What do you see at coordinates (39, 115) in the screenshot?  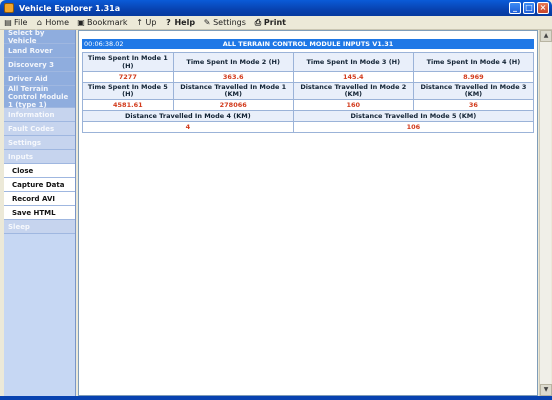 I see `sidebar-item-information: Information` at bounding box center [39, 115].